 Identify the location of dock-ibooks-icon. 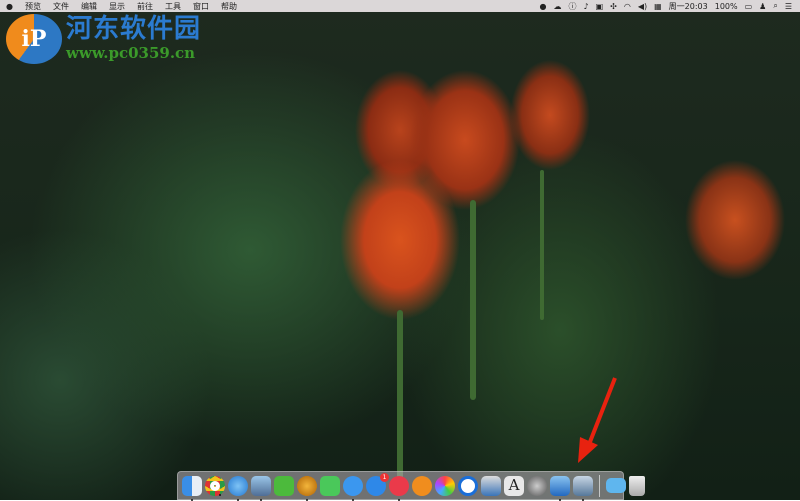
(422, 486).